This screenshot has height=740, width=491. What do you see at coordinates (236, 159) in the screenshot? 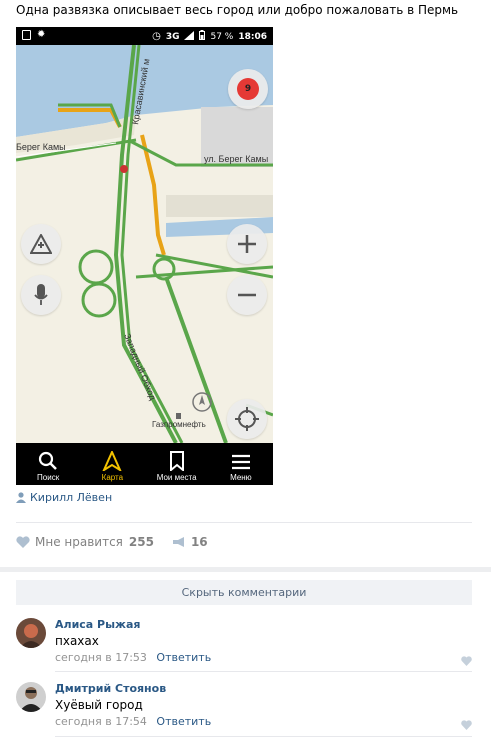
I see `street-label-ul-bereg-kamy: ул. Берег Камы` at bounding box center [236, 159].